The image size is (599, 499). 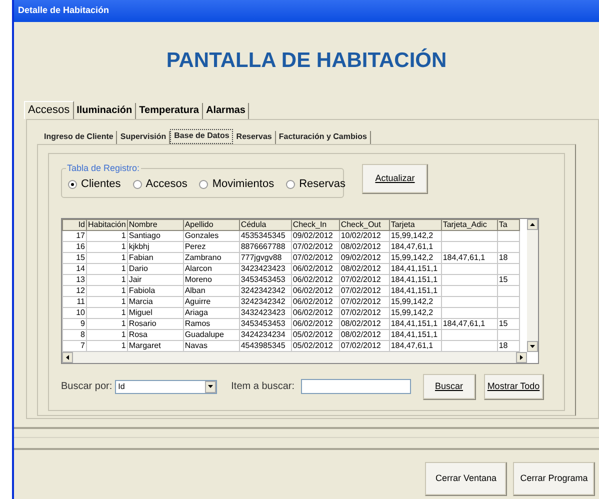 What do you see at coordinates (355, 386) in the screenshot?
I see `search-input-field` at bounding box center [355, 386].